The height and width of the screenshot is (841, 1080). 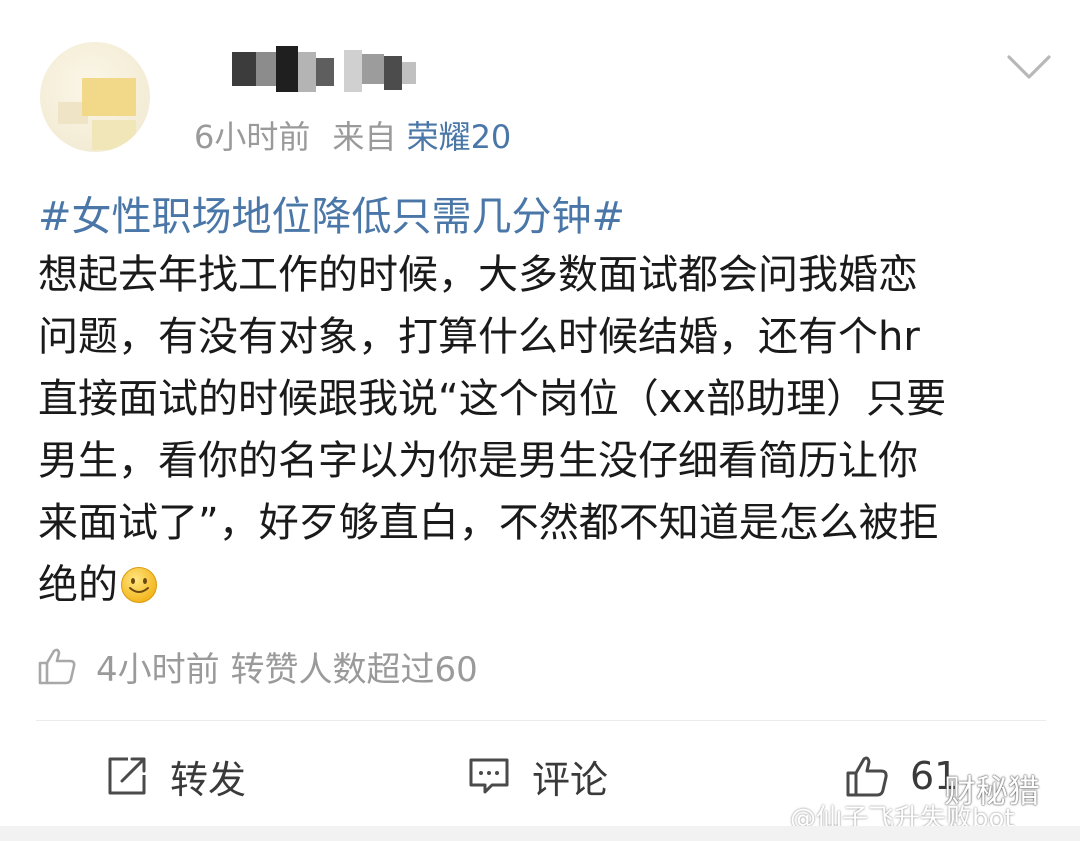 I want to click on post-text-line: 想起去年找工作的时候，大多数面试都会问我婚恋, so click(x=478, y=275).